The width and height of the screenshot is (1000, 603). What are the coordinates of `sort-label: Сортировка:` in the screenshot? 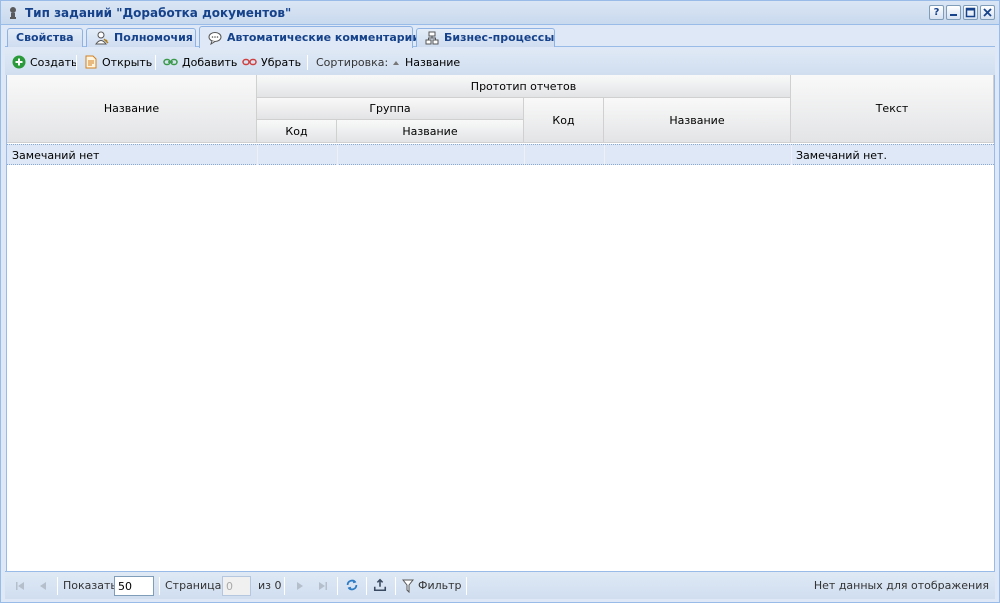 It's located at (352, 62).